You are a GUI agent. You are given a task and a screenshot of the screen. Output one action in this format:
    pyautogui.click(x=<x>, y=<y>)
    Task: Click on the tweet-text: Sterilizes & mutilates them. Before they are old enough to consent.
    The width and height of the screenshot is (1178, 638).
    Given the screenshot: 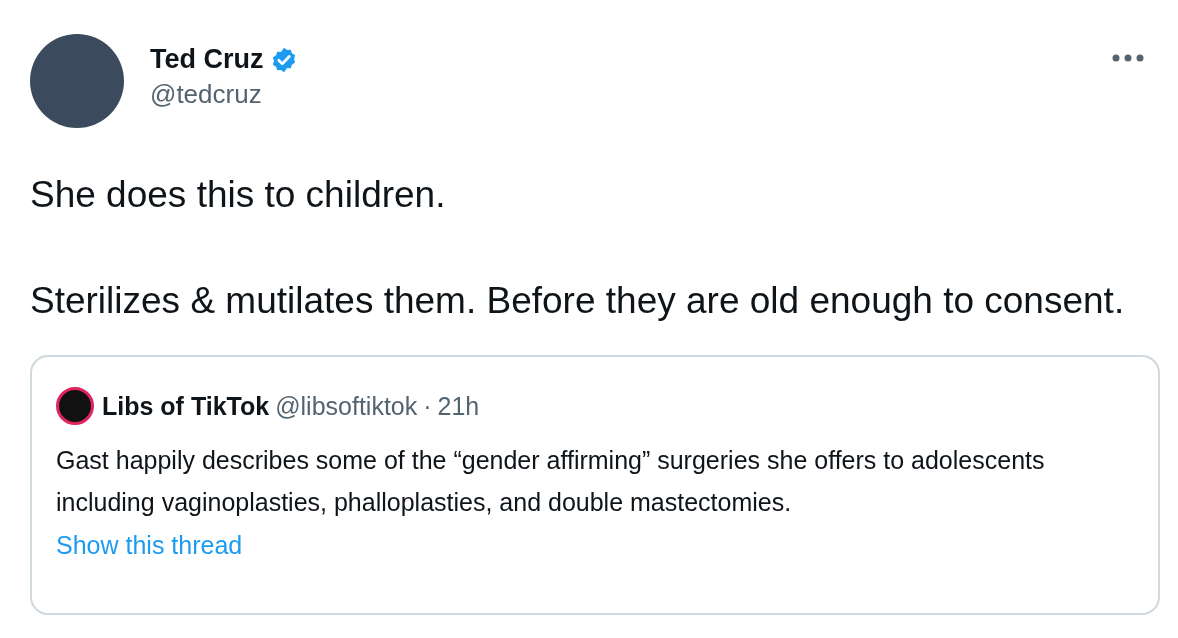 What is the action you would take?
    pyautogui.click(x=578, y=301)
    